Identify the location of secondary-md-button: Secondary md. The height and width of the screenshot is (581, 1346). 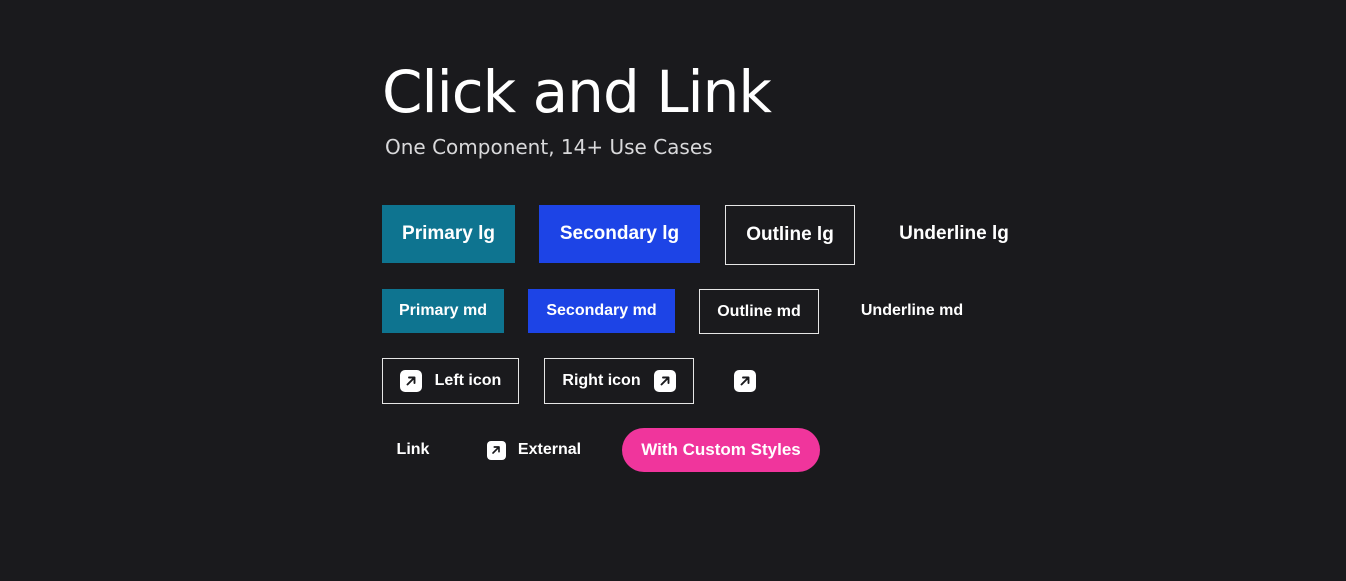
(601, 311).